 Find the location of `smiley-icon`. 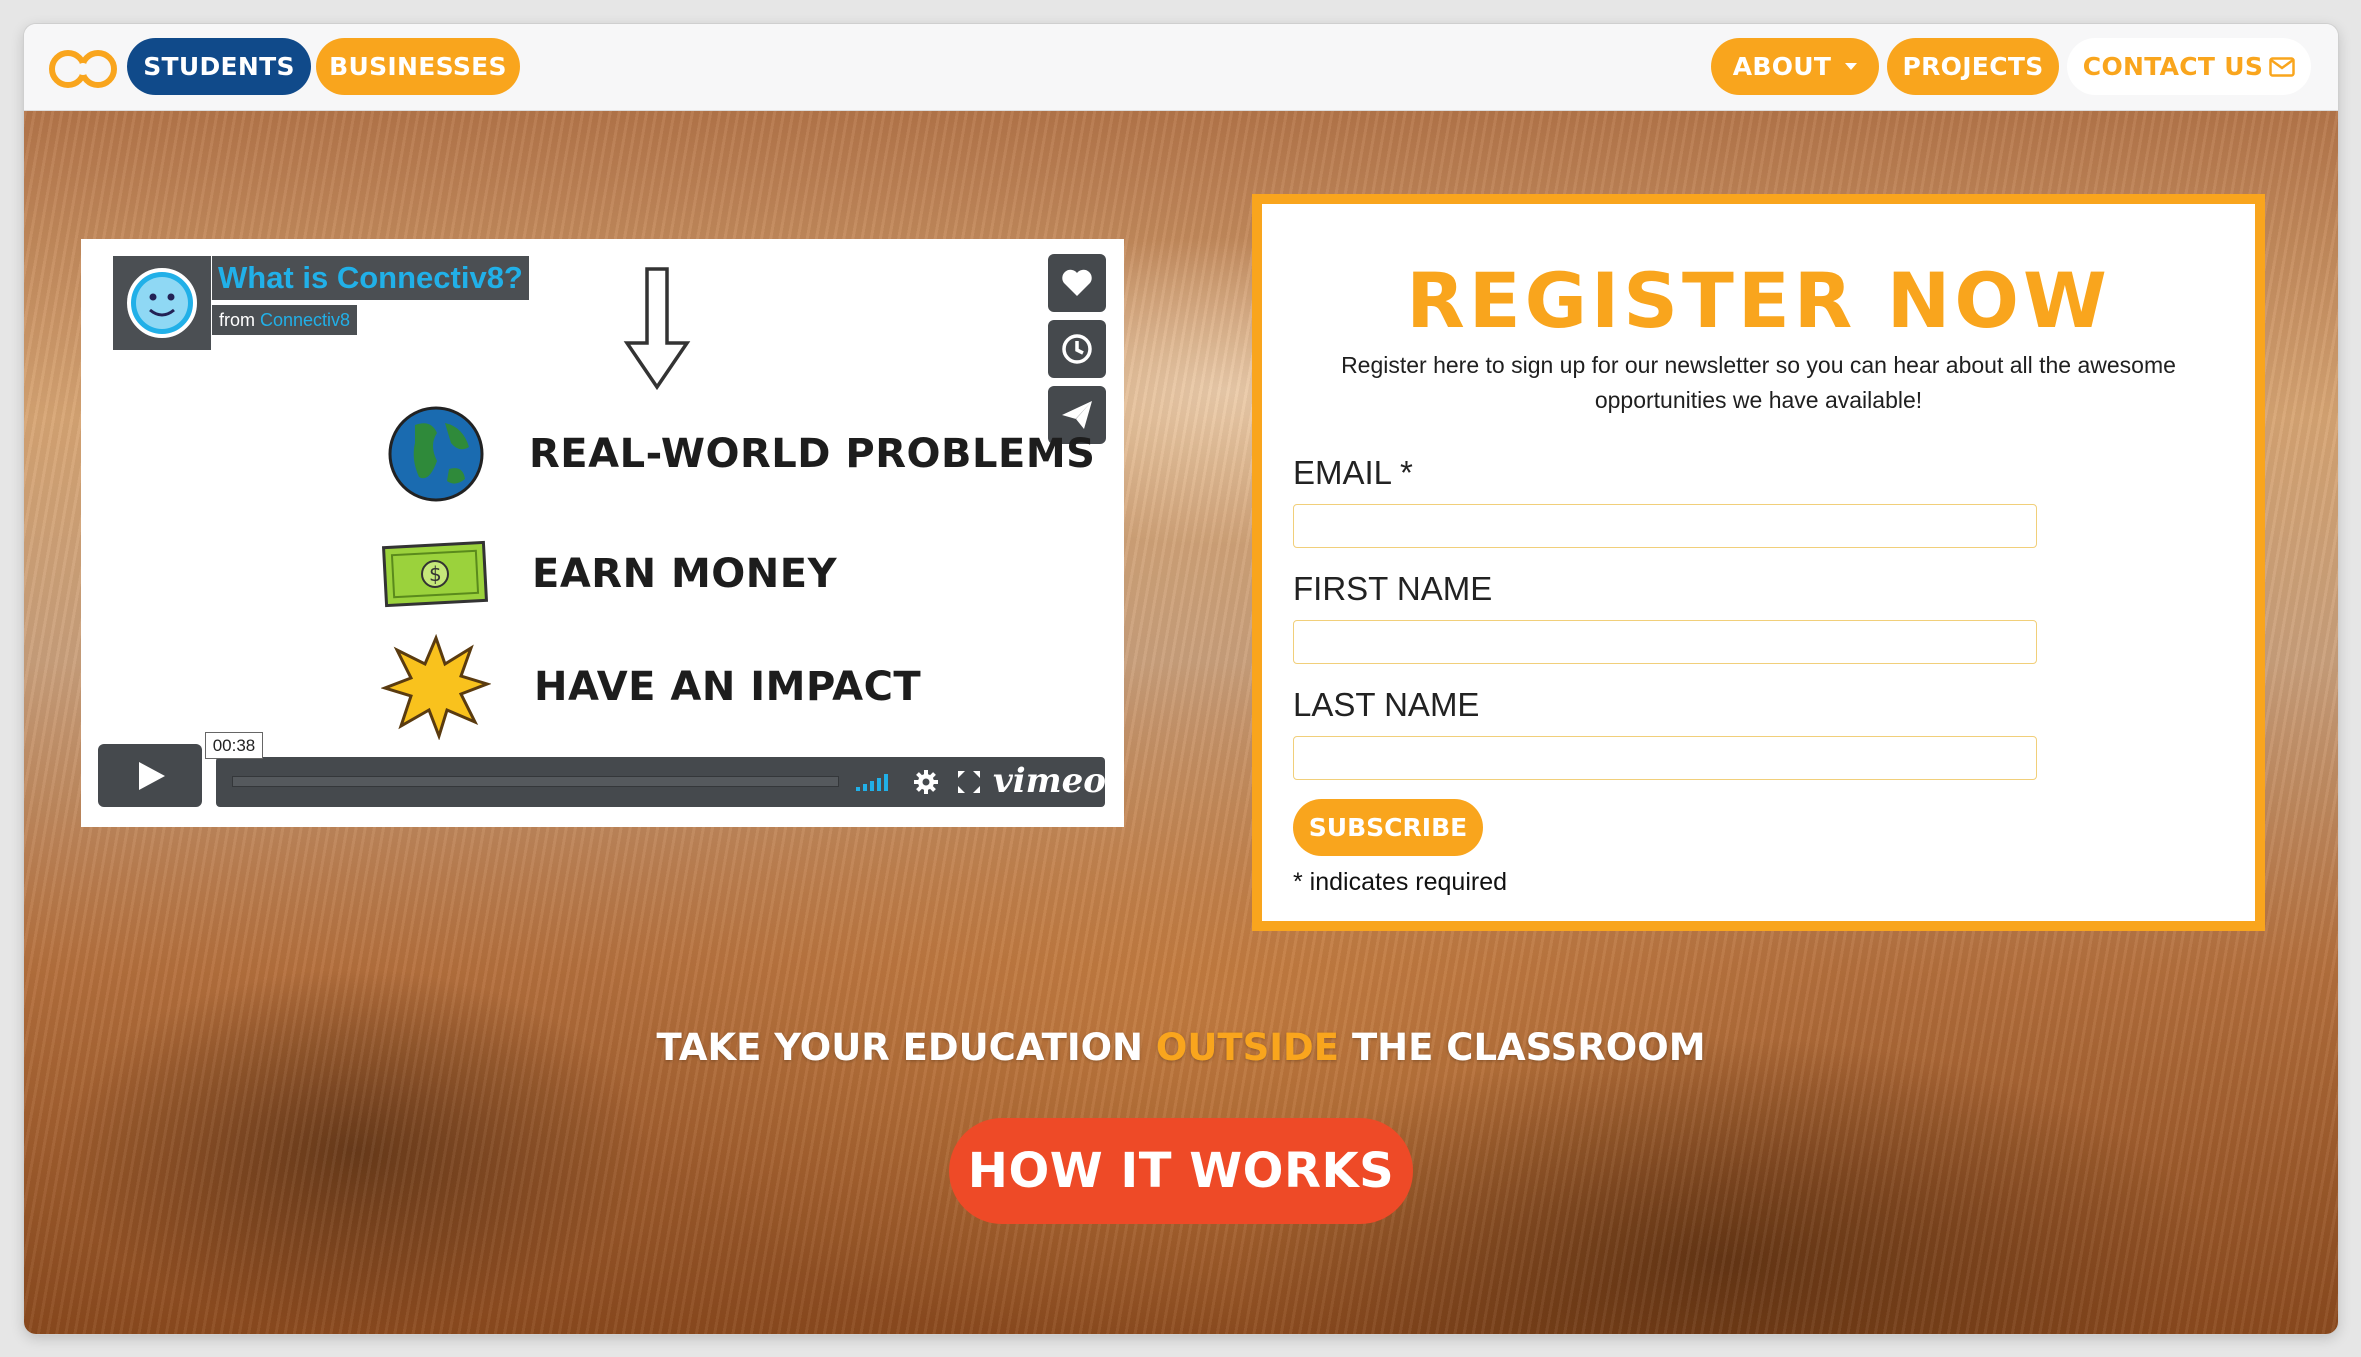

smiley-icon is located at coordinates (162, 303).